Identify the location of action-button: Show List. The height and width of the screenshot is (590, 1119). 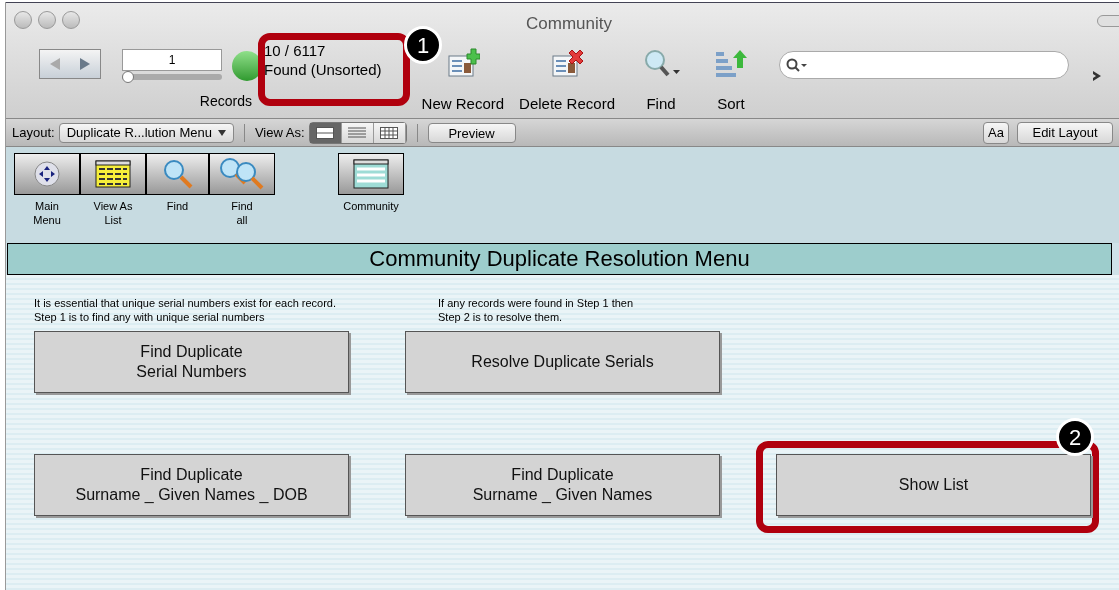
(933, 485).